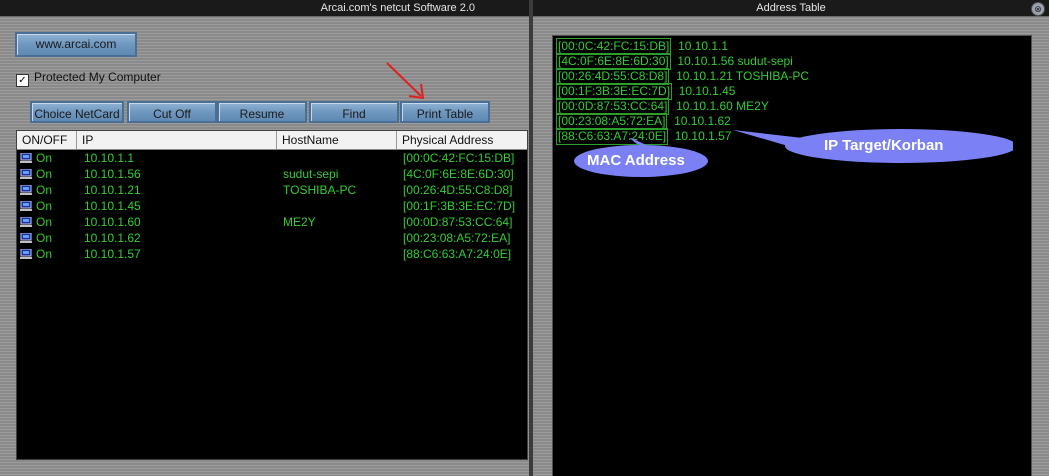  Describe the element at coordinates (1038, 9) in the screenshot. I see `close-icon: ⊗` at that location.